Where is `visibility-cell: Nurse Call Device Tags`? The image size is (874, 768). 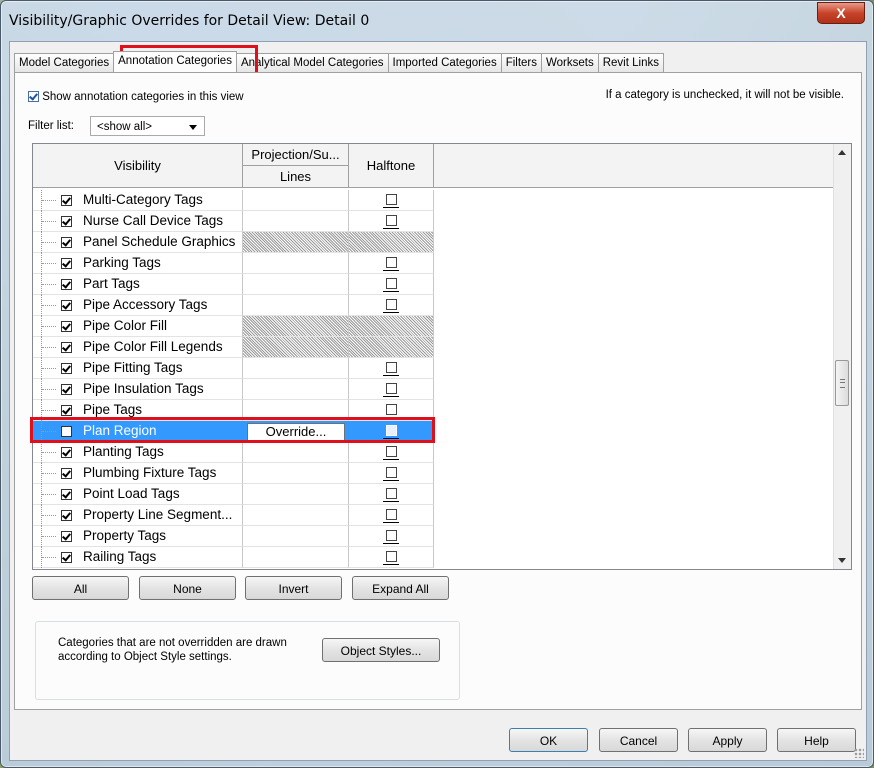 visibility-cell: Nurse Call Device Tags is located at coordinates (138, 221).